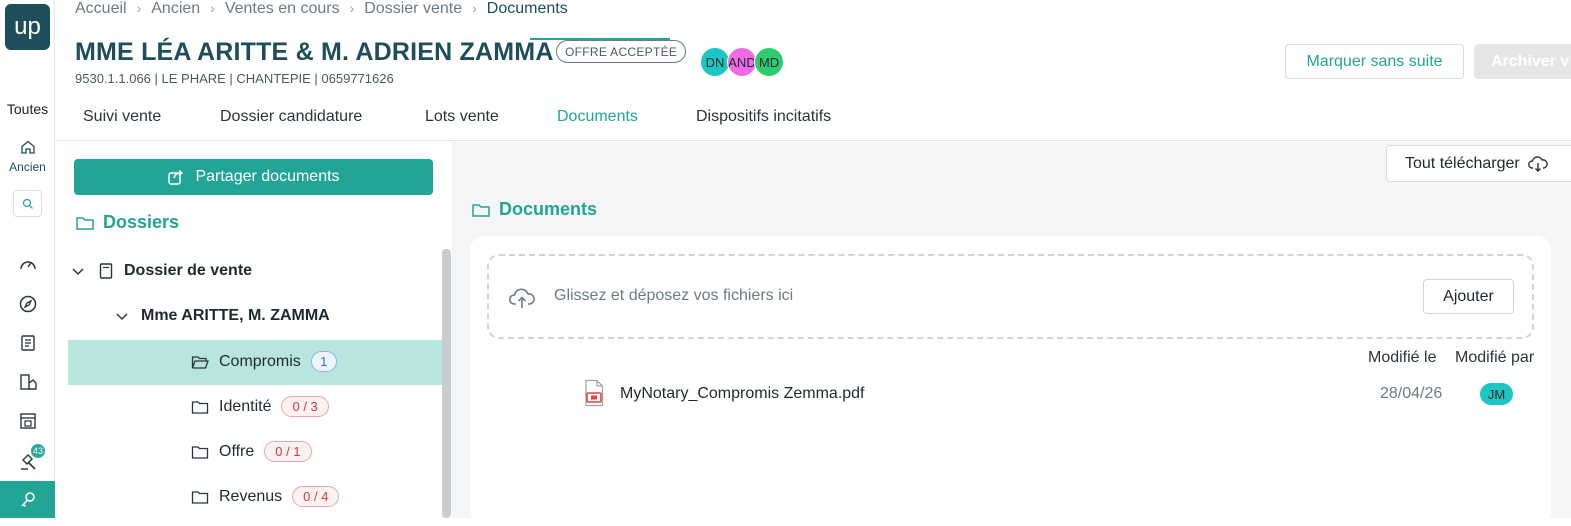 The width and height of the screenshot is (1571, 526). I want to click on search-icon, so click(27, 203).